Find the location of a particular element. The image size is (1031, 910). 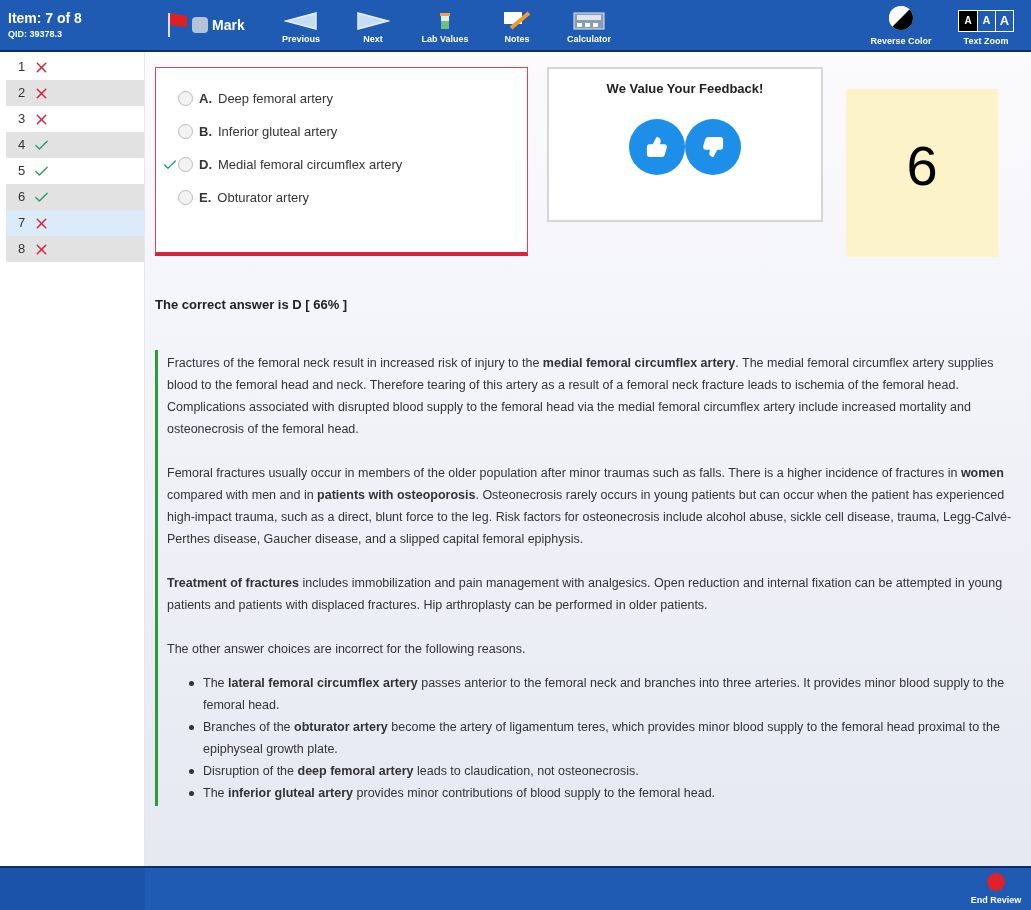

explanation-bullet: The inferior gluteal artery provides minor contributions of blood supply to the femoral head. is located at coordinates (459, 793).